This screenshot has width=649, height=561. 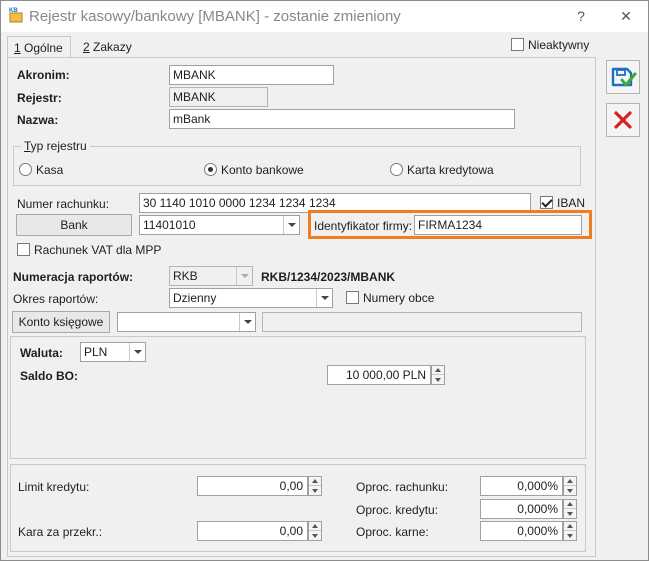 What do you see at coordinates (49, 376) in the screenshot?
I see `opening-balance-label: Saldo BO:` at bounding box center [49, 376].